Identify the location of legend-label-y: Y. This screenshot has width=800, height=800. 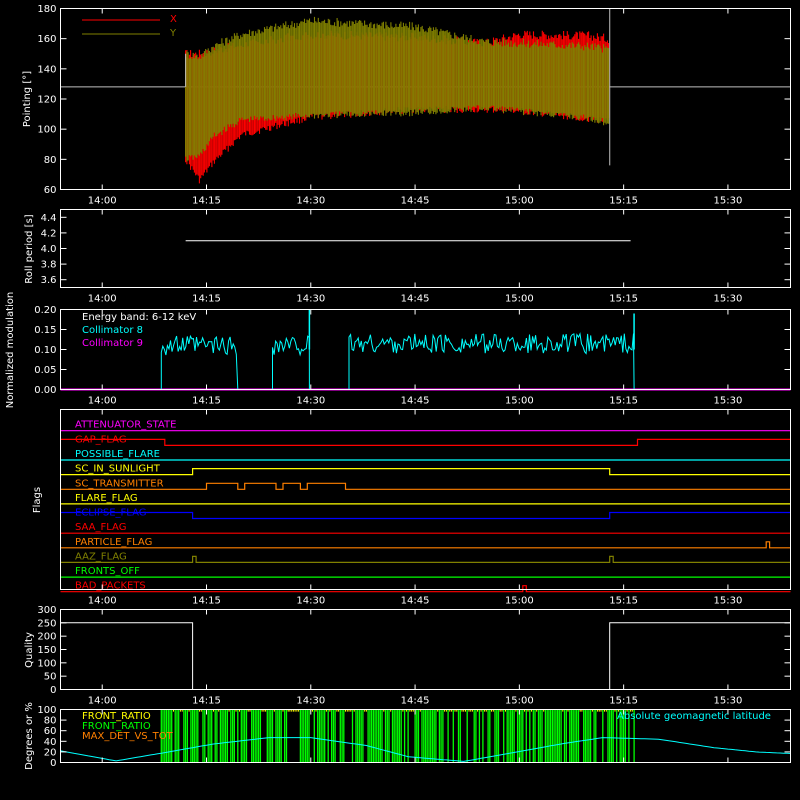
(173, 33).